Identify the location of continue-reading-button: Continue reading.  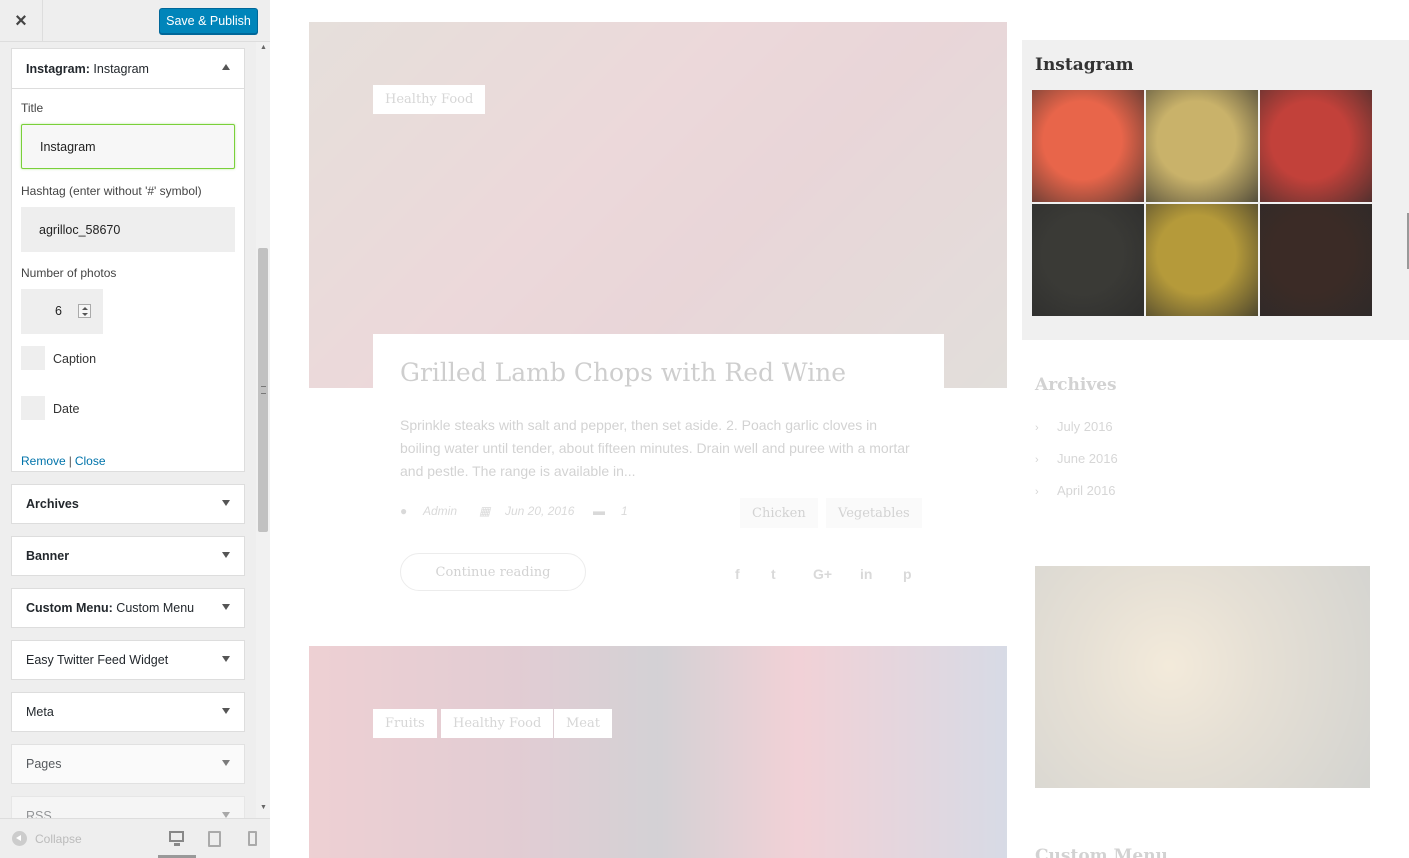
(493, 572).